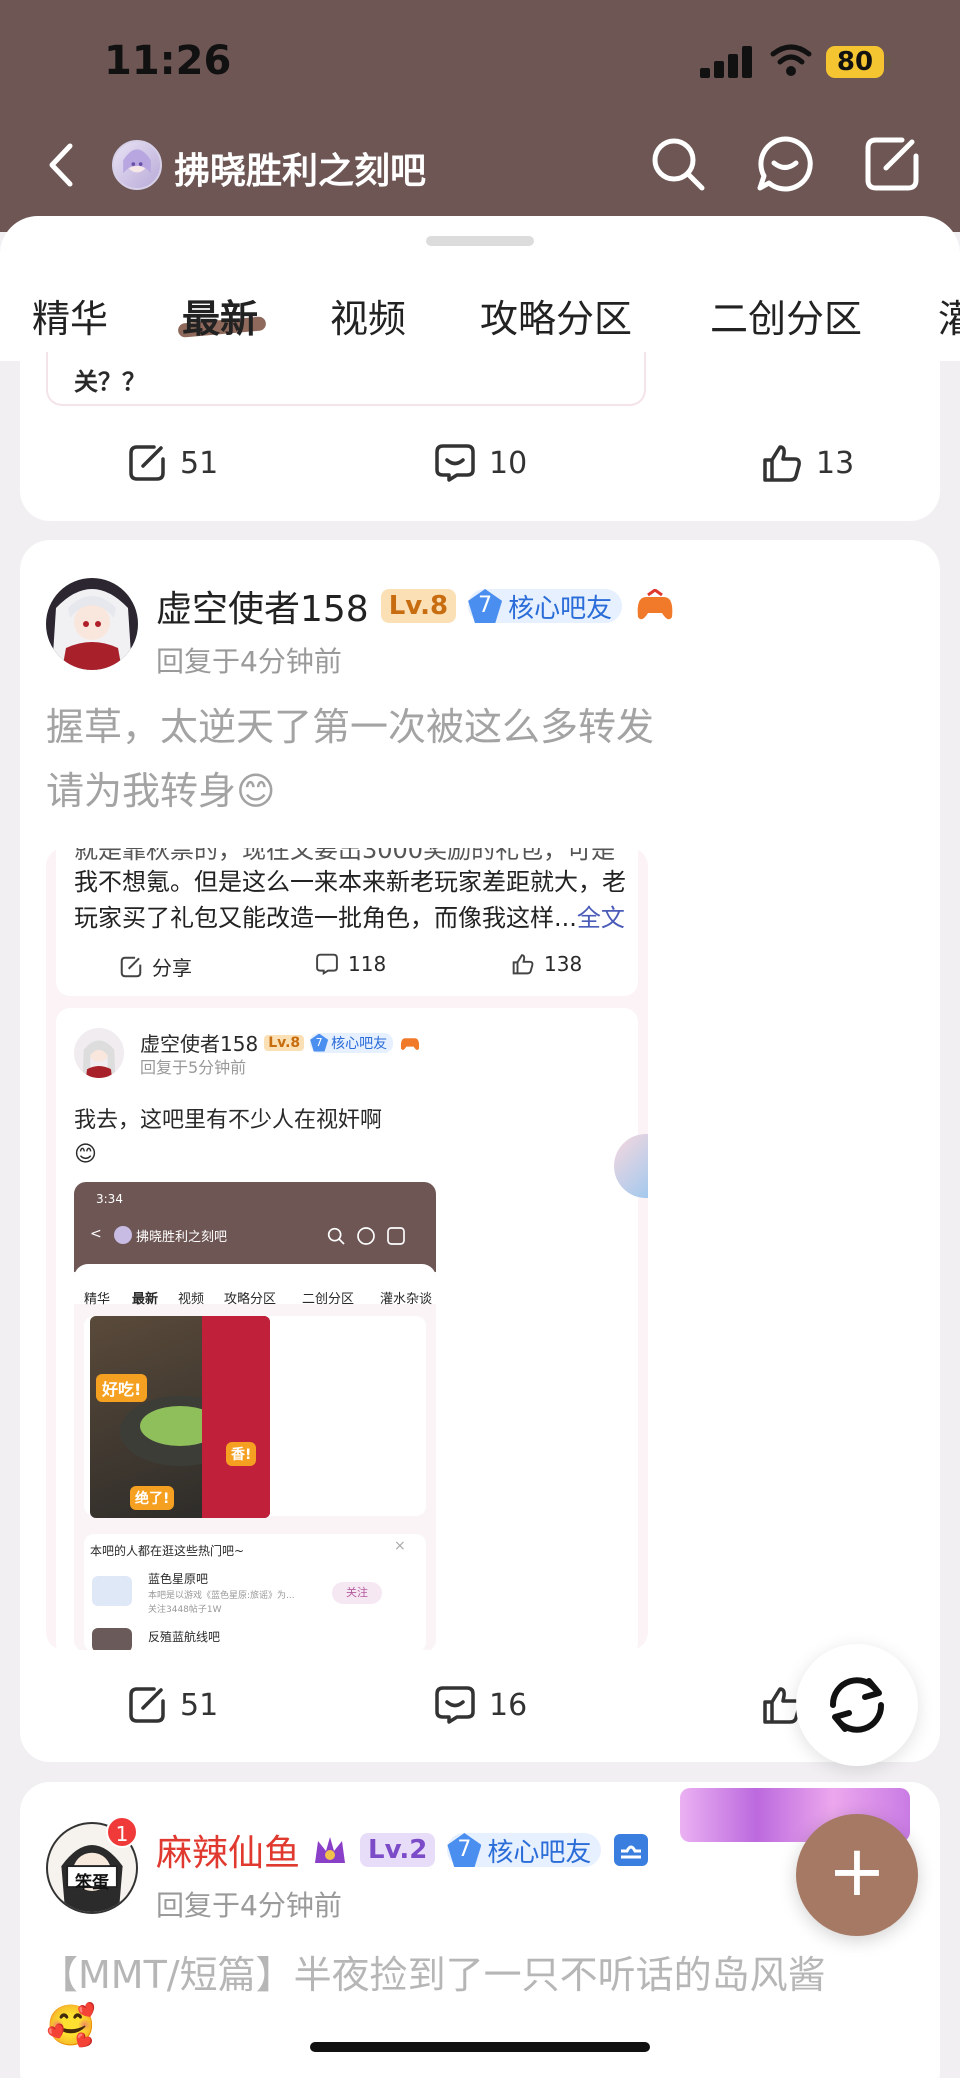 The image size is (960, 2078). I want to click on forum-avatar, so click(137, 165).